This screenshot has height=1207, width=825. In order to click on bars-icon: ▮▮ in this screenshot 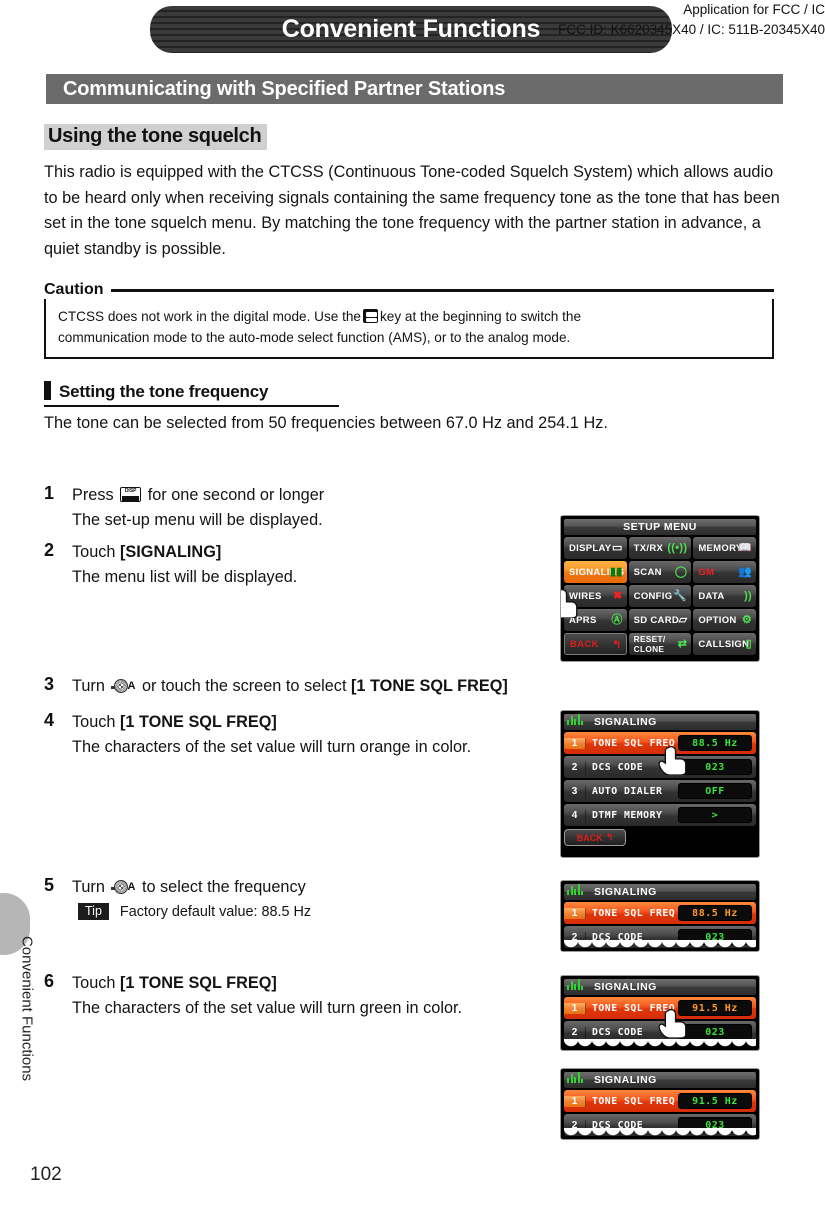, I will do `click(616, 572)`.